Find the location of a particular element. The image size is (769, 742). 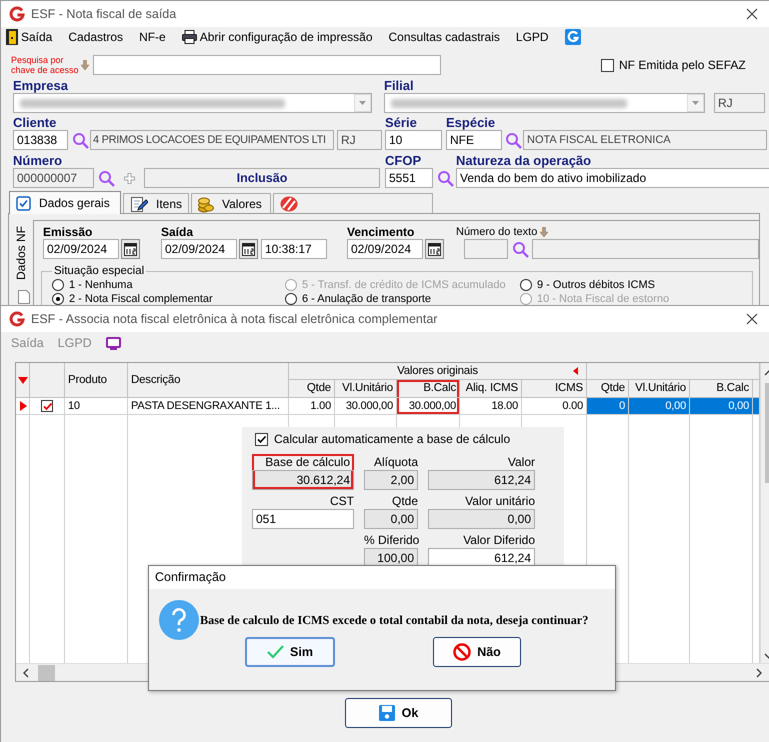

dialog-button: Não is located at coordinates (477, 652).